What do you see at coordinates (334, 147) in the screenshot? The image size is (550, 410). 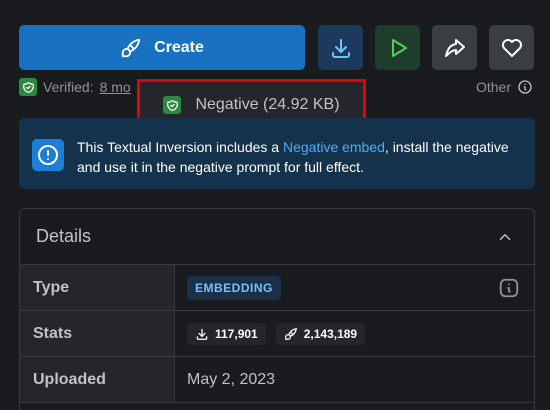 I see `negative-embed-link: Negative embed` at bounding box center [334, 147].